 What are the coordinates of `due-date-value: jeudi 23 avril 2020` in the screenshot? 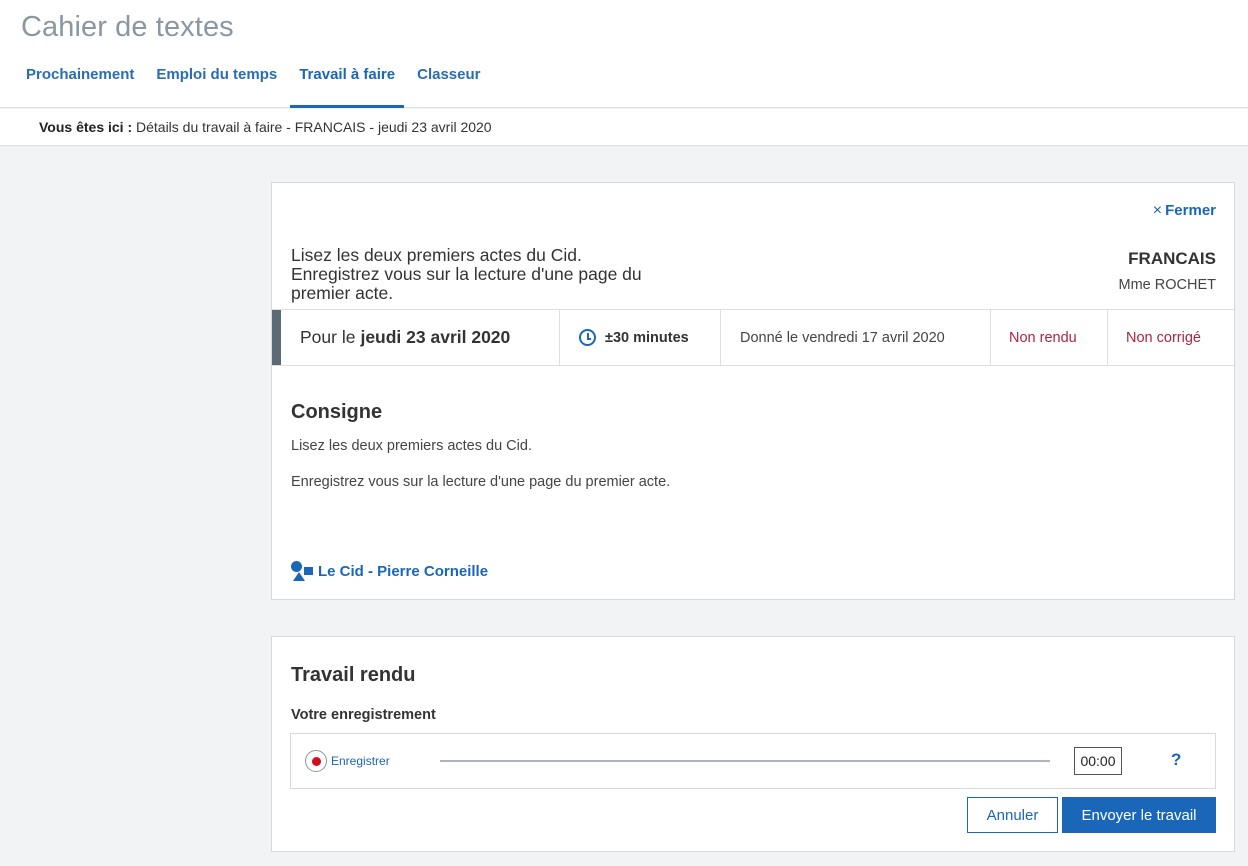 It's located at (435, 337).